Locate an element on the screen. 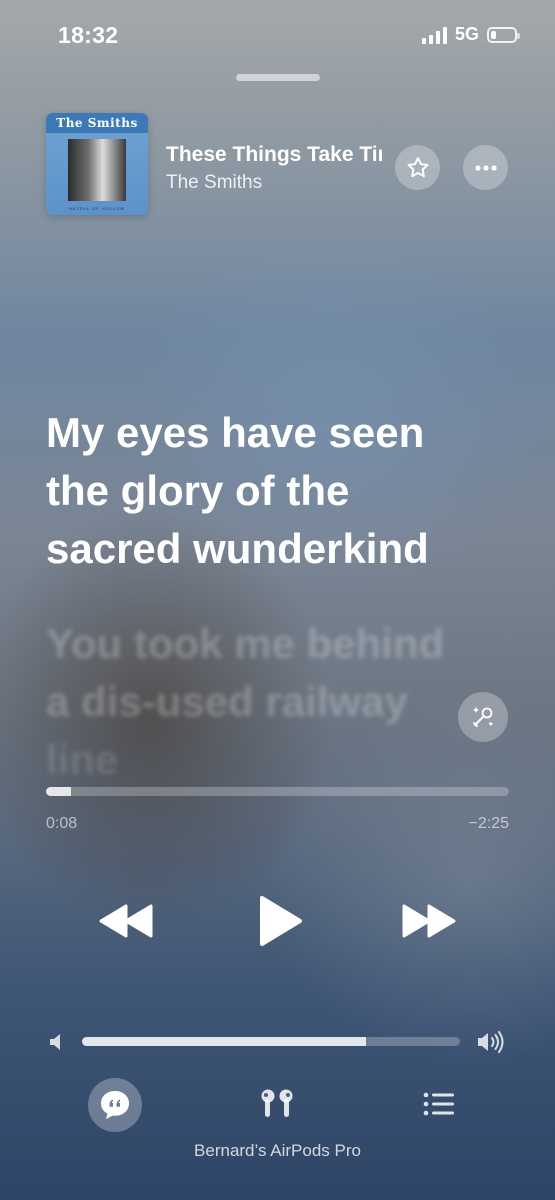  volume-low-button is located at coordinates (56, 1044).